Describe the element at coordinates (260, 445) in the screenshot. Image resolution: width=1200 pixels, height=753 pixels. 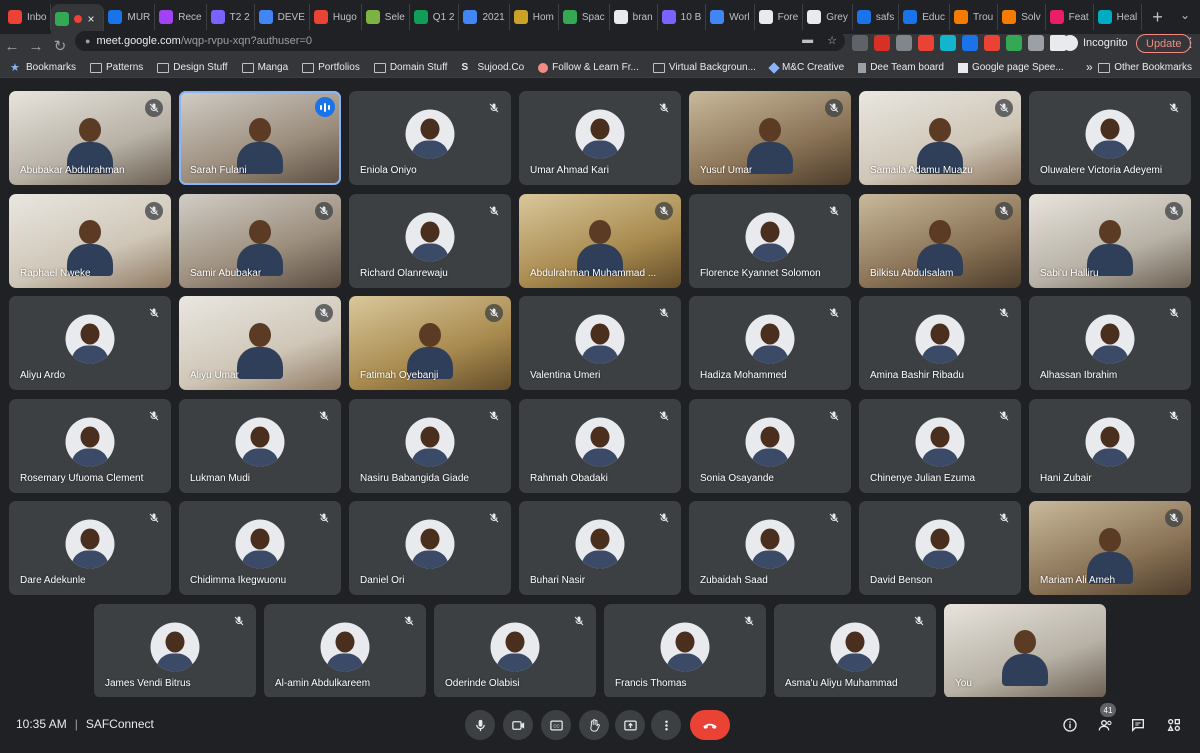
I see `participant-tile: Lukman Mudi` at that location.